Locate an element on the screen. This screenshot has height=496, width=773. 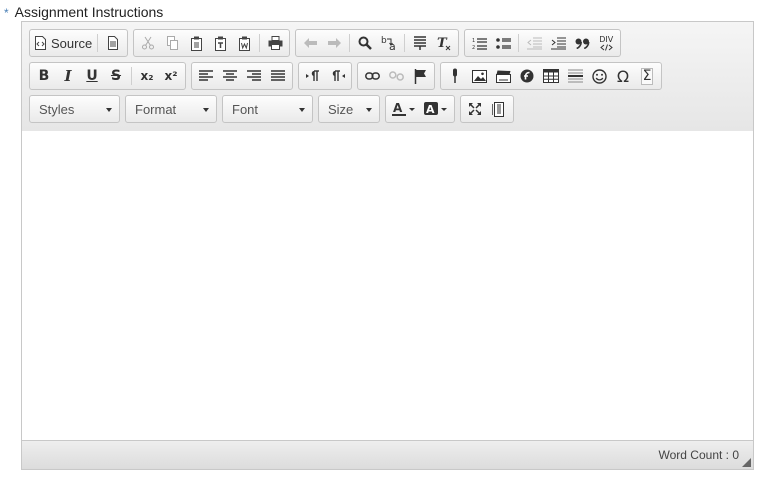
cut-button is located at coordinates (148, 43).